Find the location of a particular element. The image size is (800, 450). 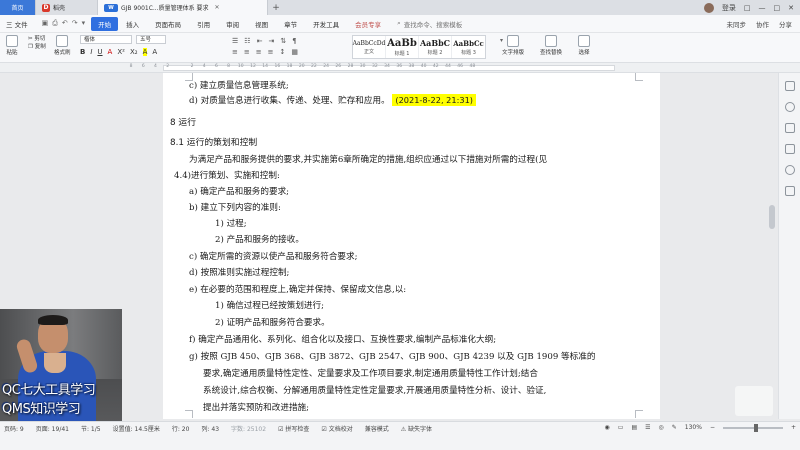

zoom-slider is located at coordinates (752, 427).